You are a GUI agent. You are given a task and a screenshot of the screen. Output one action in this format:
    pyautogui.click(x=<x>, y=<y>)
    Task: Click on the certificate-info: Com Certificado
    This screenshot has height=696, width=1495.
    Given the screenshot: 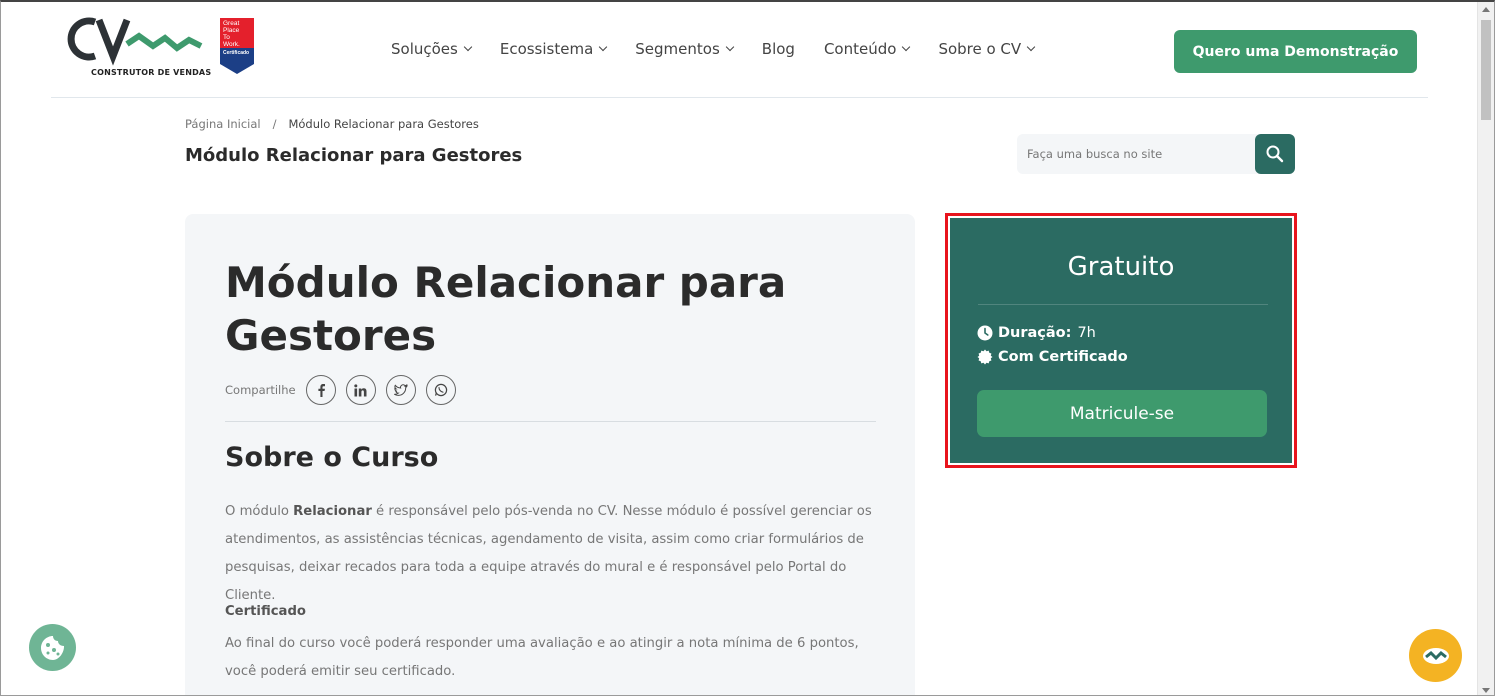 What is the action you would take?
    pyautogui.click(x=1052, y=357)
    